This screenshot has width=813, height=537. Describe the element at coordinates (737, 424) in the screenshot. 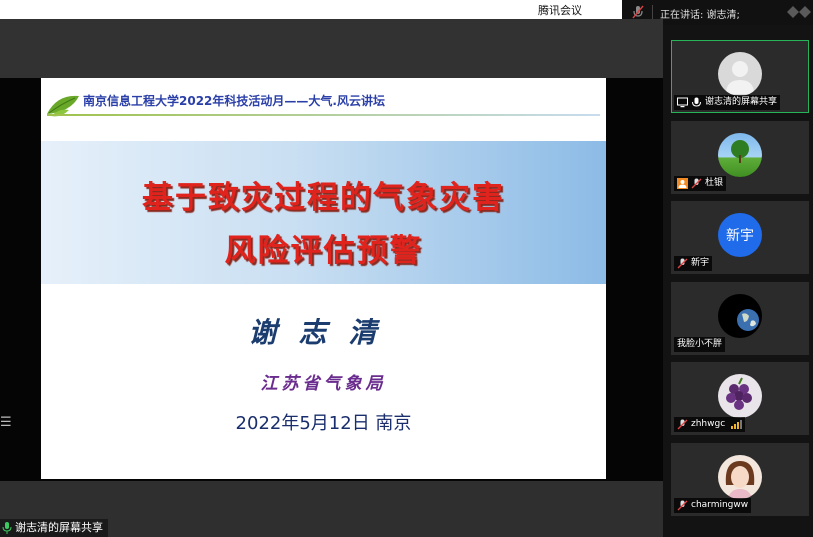

I see `signal-bars-icon` at that location.